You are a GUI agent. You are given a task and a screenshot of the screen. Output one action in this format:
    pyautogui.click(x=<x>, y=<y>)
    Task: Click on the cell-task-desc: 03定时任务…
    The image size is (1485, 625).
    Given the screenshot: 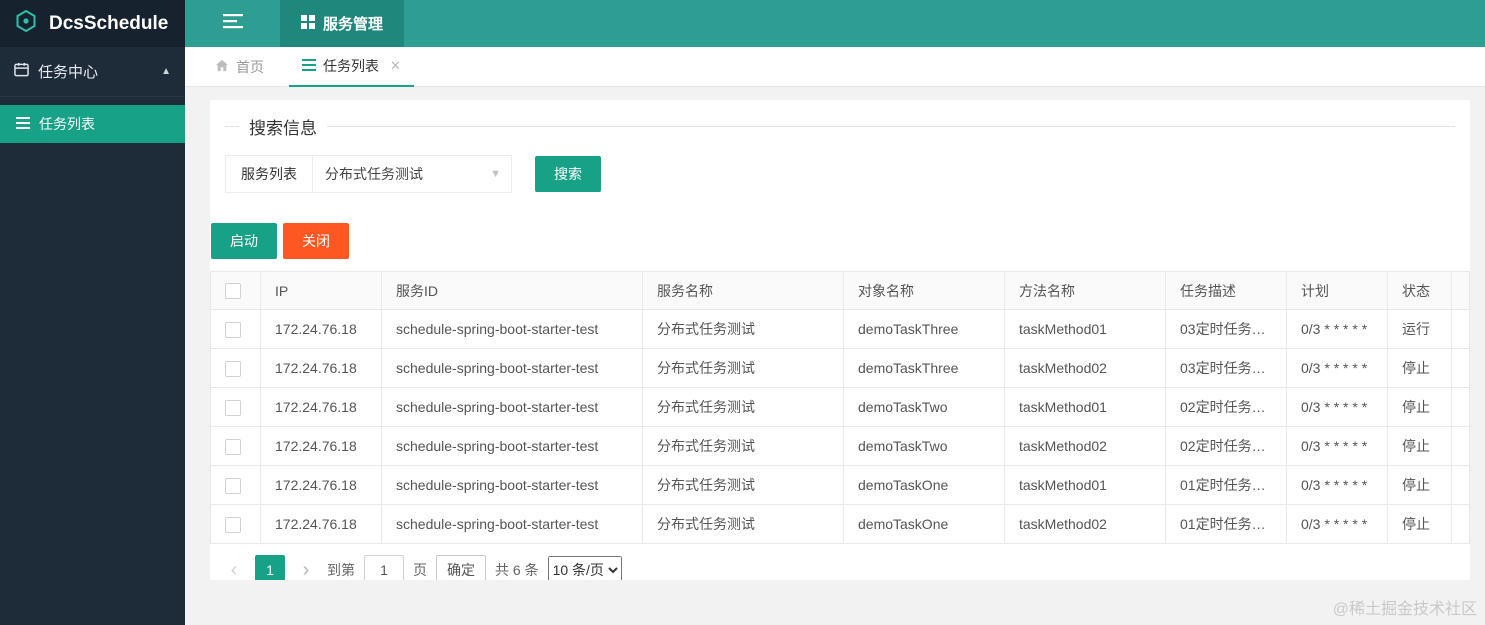 What is the action you would take?
    pyautogui.click(x=1226, y=368)
    